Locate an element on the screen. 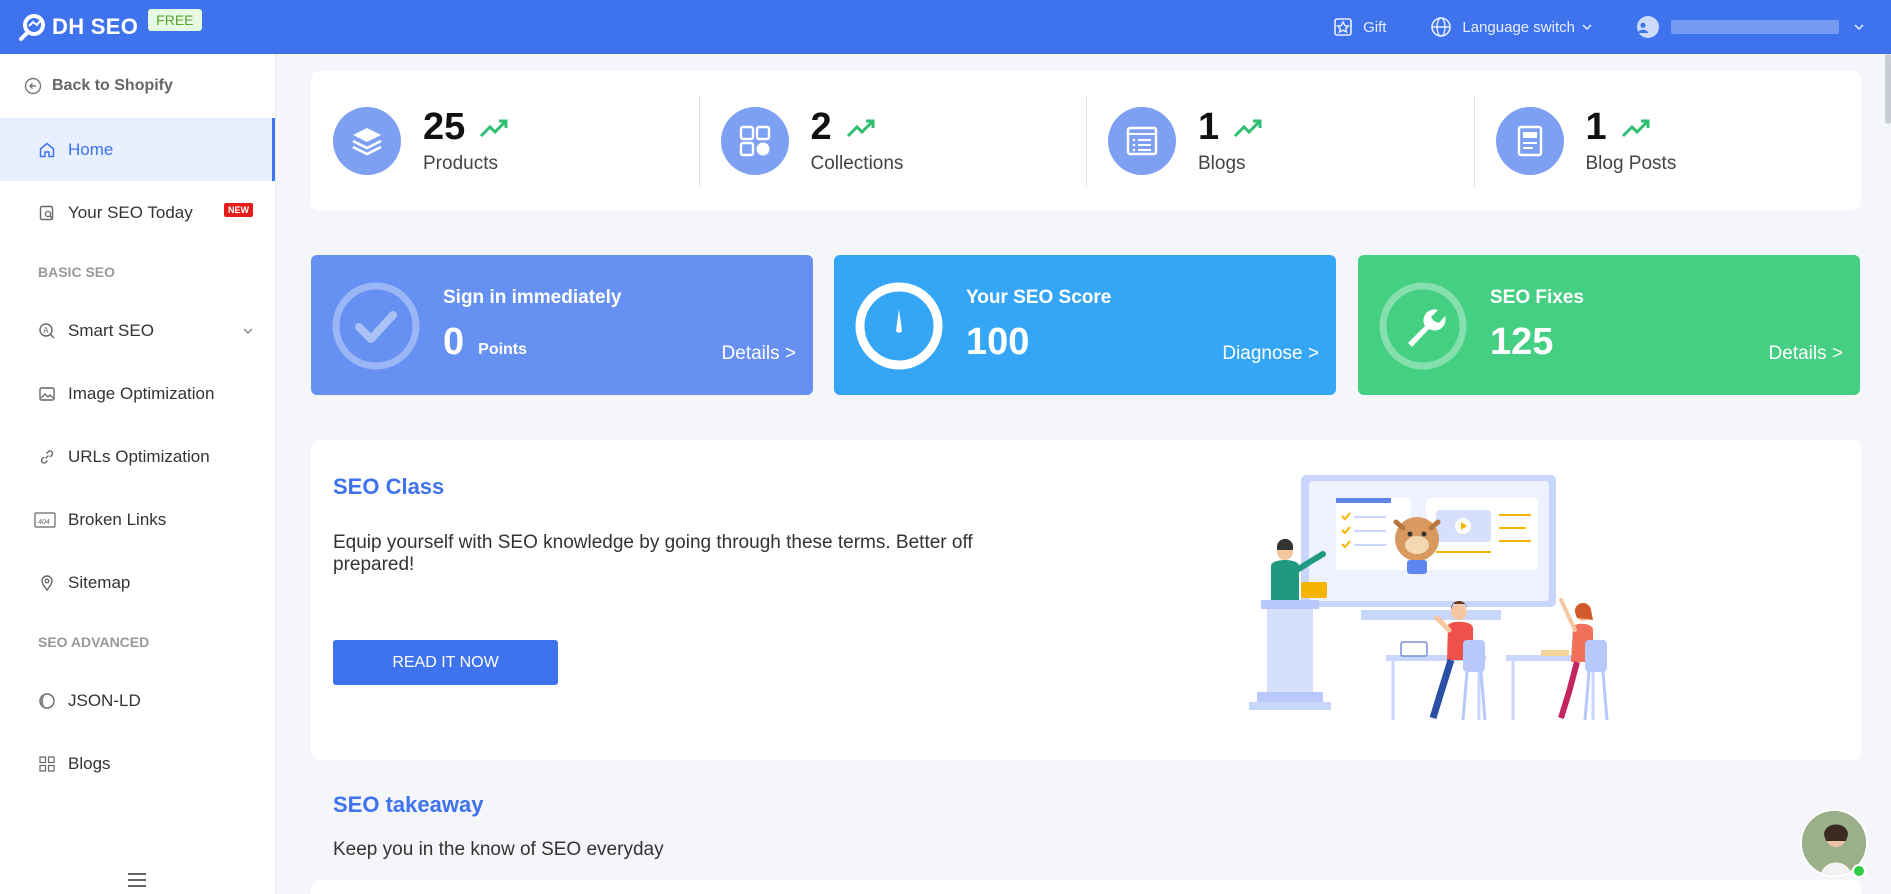 The image size is (1891, 894). app-name: DH SEO is located at coordinates (95, 26).